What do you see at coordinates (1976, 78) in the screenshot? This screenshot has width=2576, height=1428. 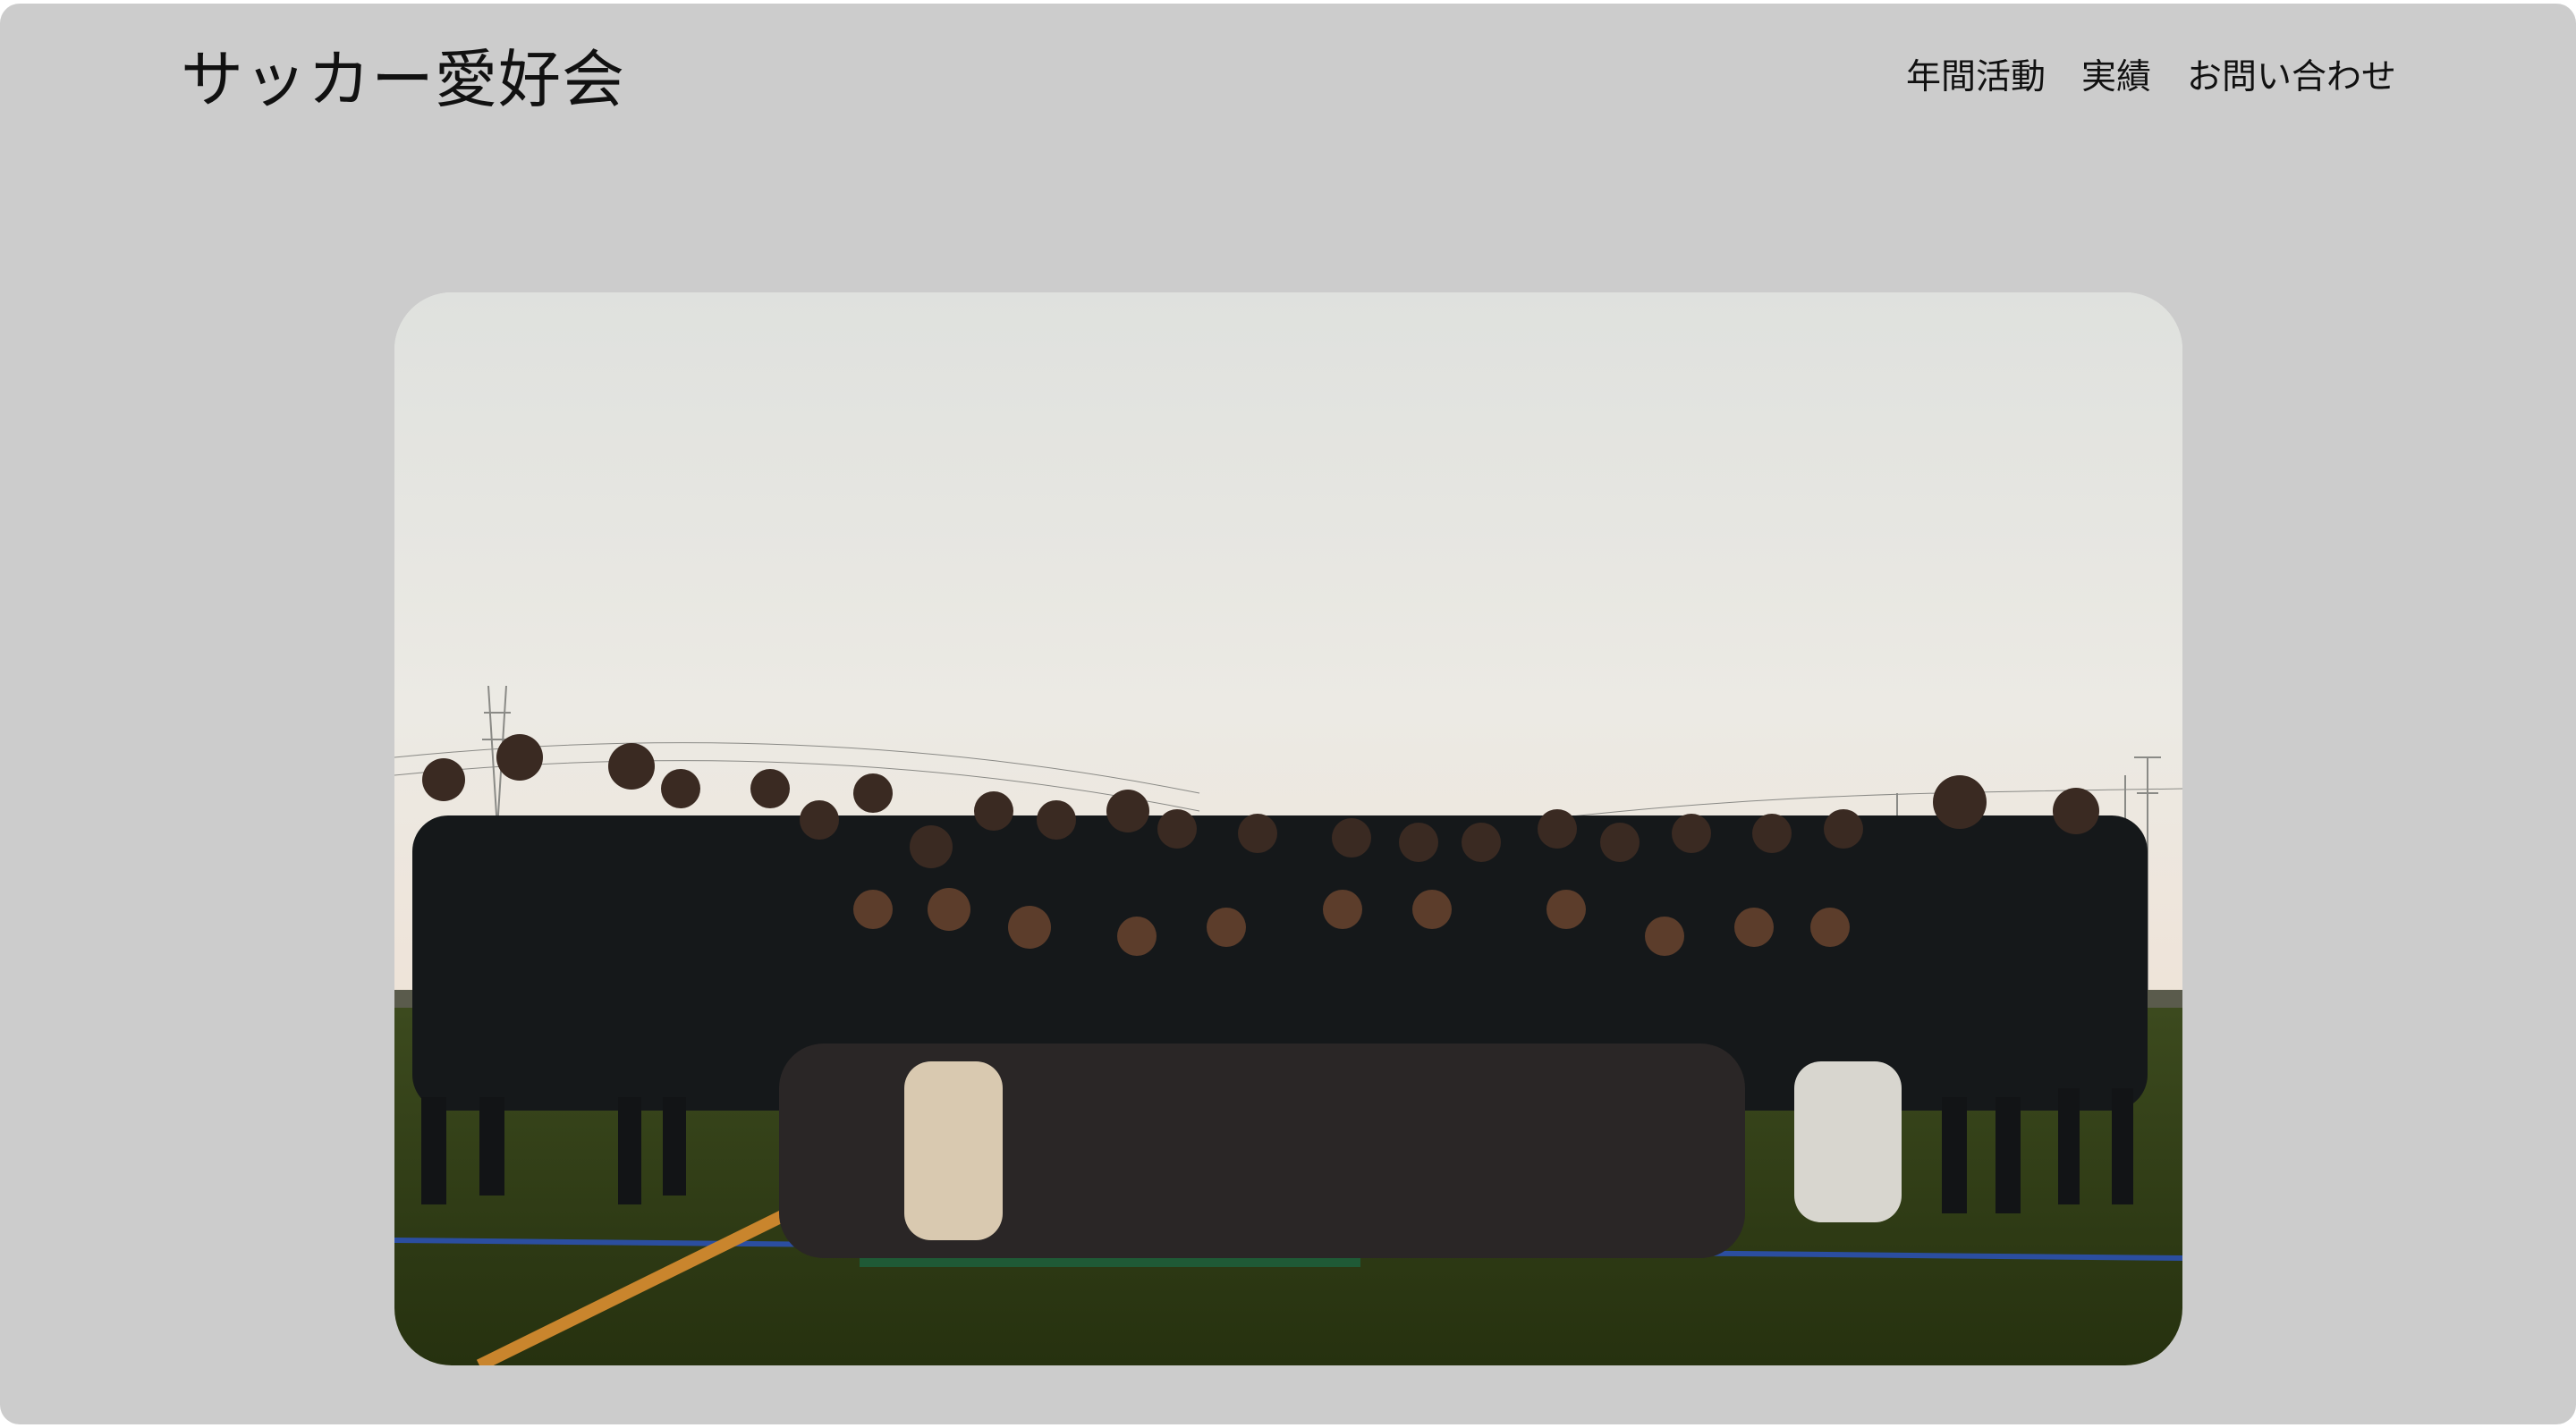 I see `nav-annual-activities: 年間活動` at bounding box center [1976, 78].